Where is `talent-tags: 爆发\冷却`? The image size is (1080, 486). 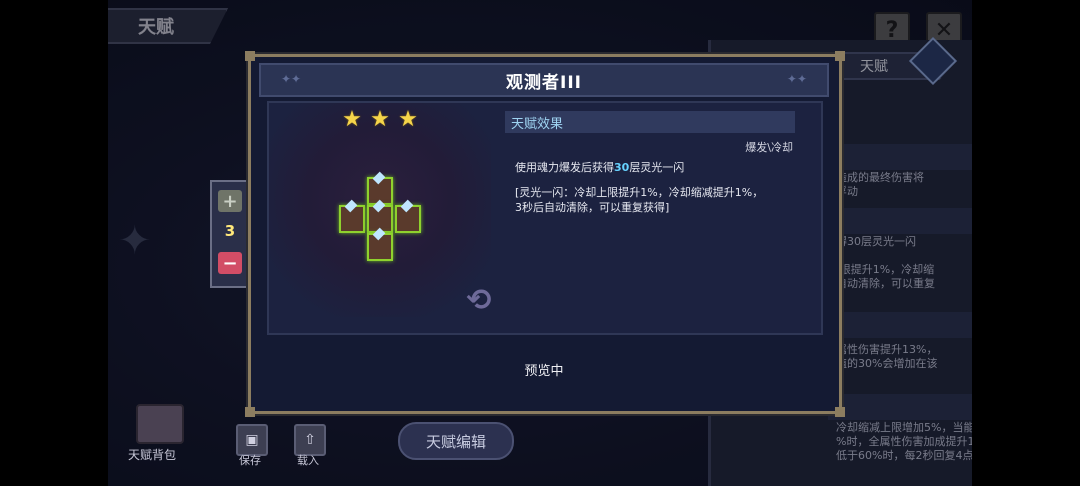
talent-tags: 爆发\冷却 is located at coordinates (769, 147).